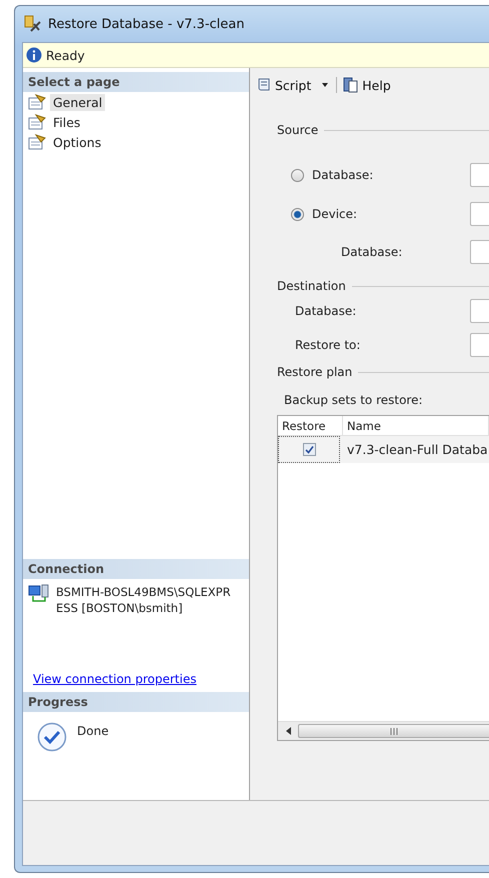  Describe the element at coordinates (416, 425) in the screenshot. I see `column-header: Name` at that location.